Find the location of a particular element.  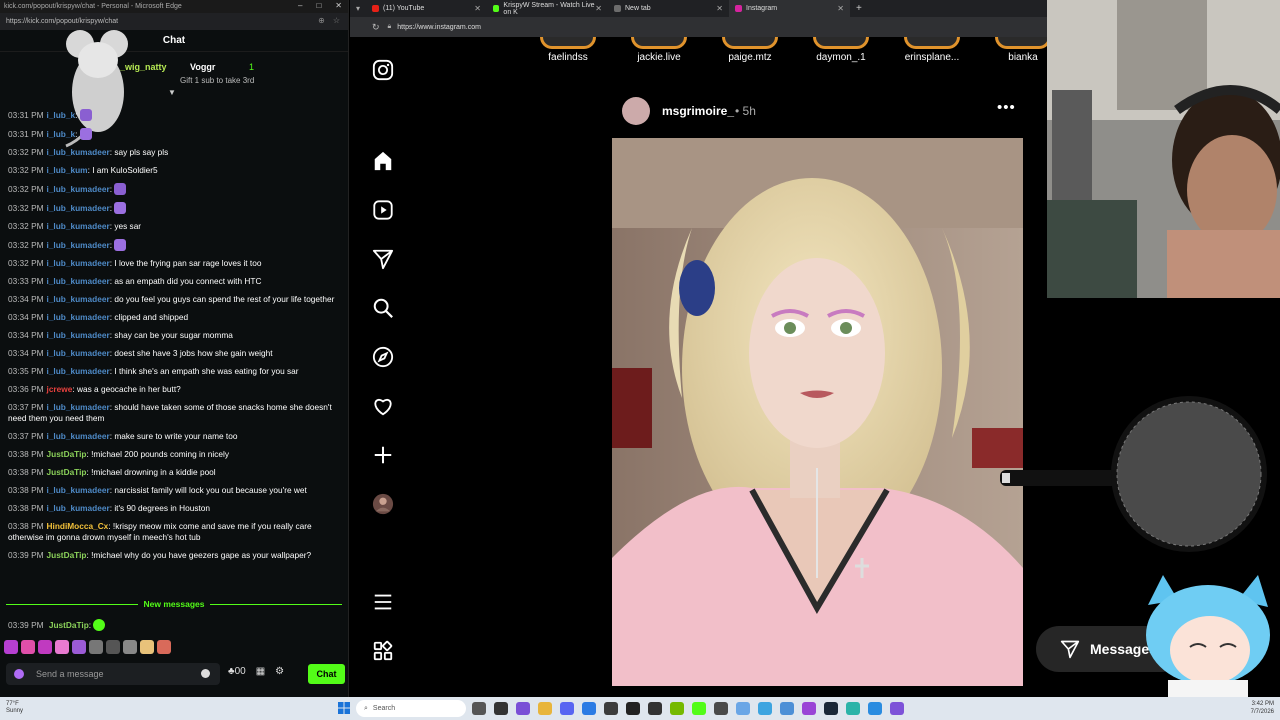

message-user: jcrewe is located at coordinates (60, 389).